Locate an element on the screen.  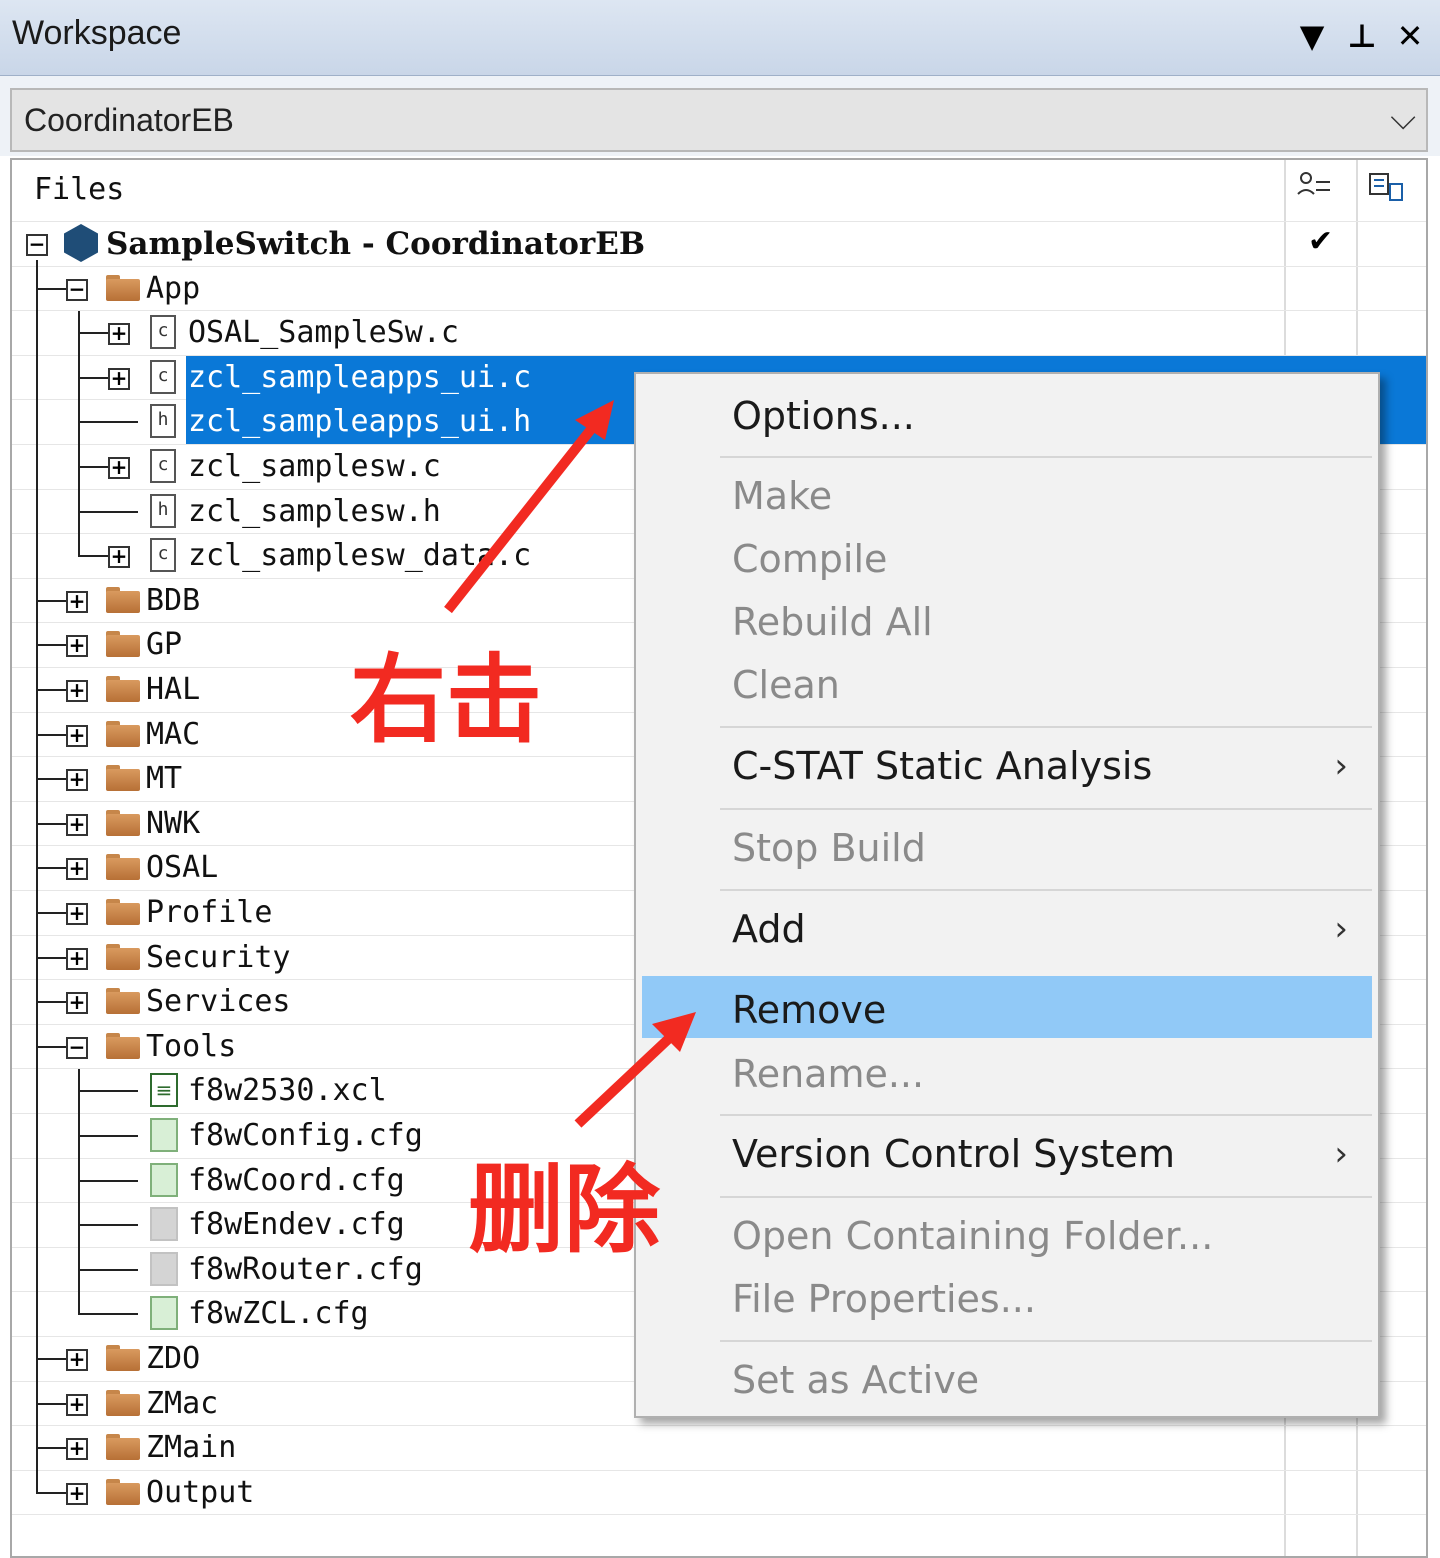
delete-annotation: 删除 is located at coordinates (564, 1210).